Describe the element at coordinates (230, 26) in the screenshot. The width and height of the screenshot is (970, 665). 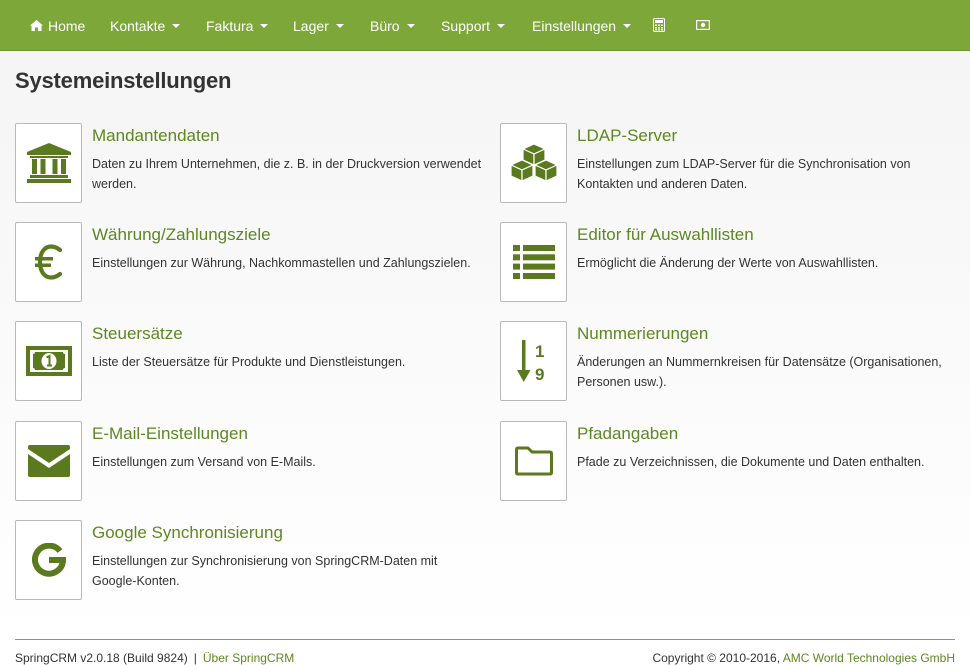
I see `nav-faktura-label: Faktura` at that location.